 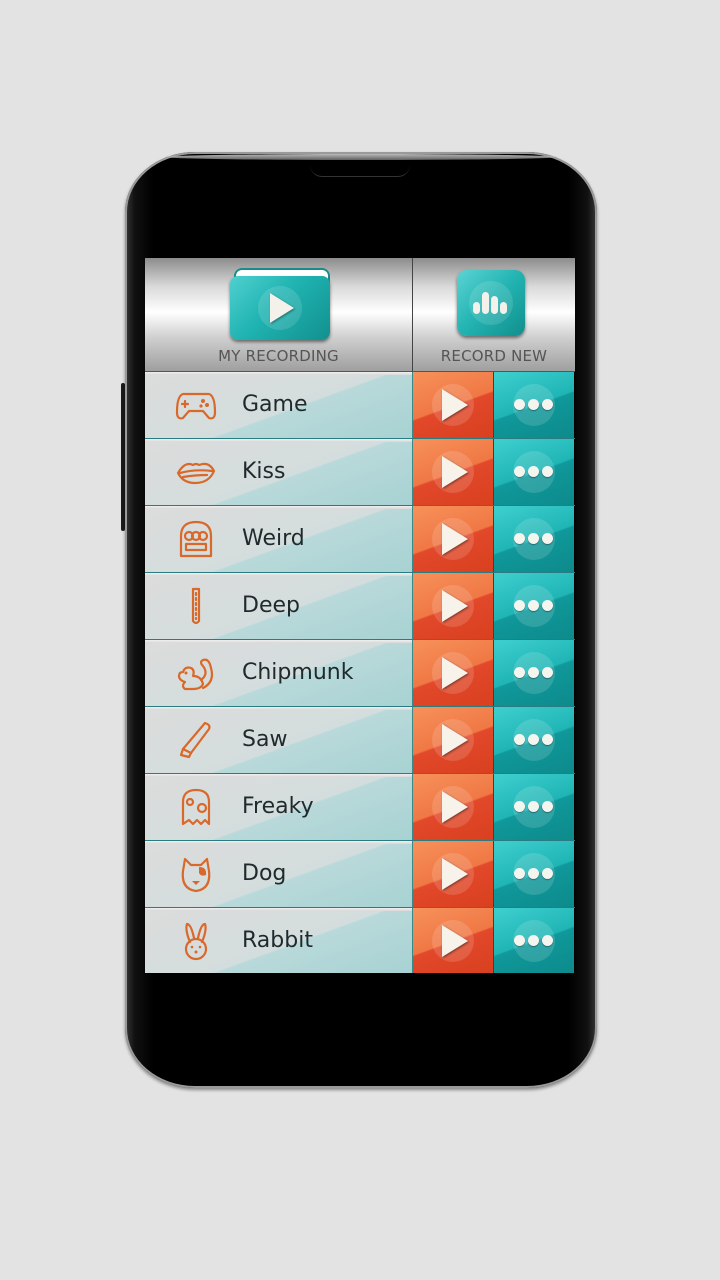 I want to click on squirrel-icon, so click(x=196, y=673).